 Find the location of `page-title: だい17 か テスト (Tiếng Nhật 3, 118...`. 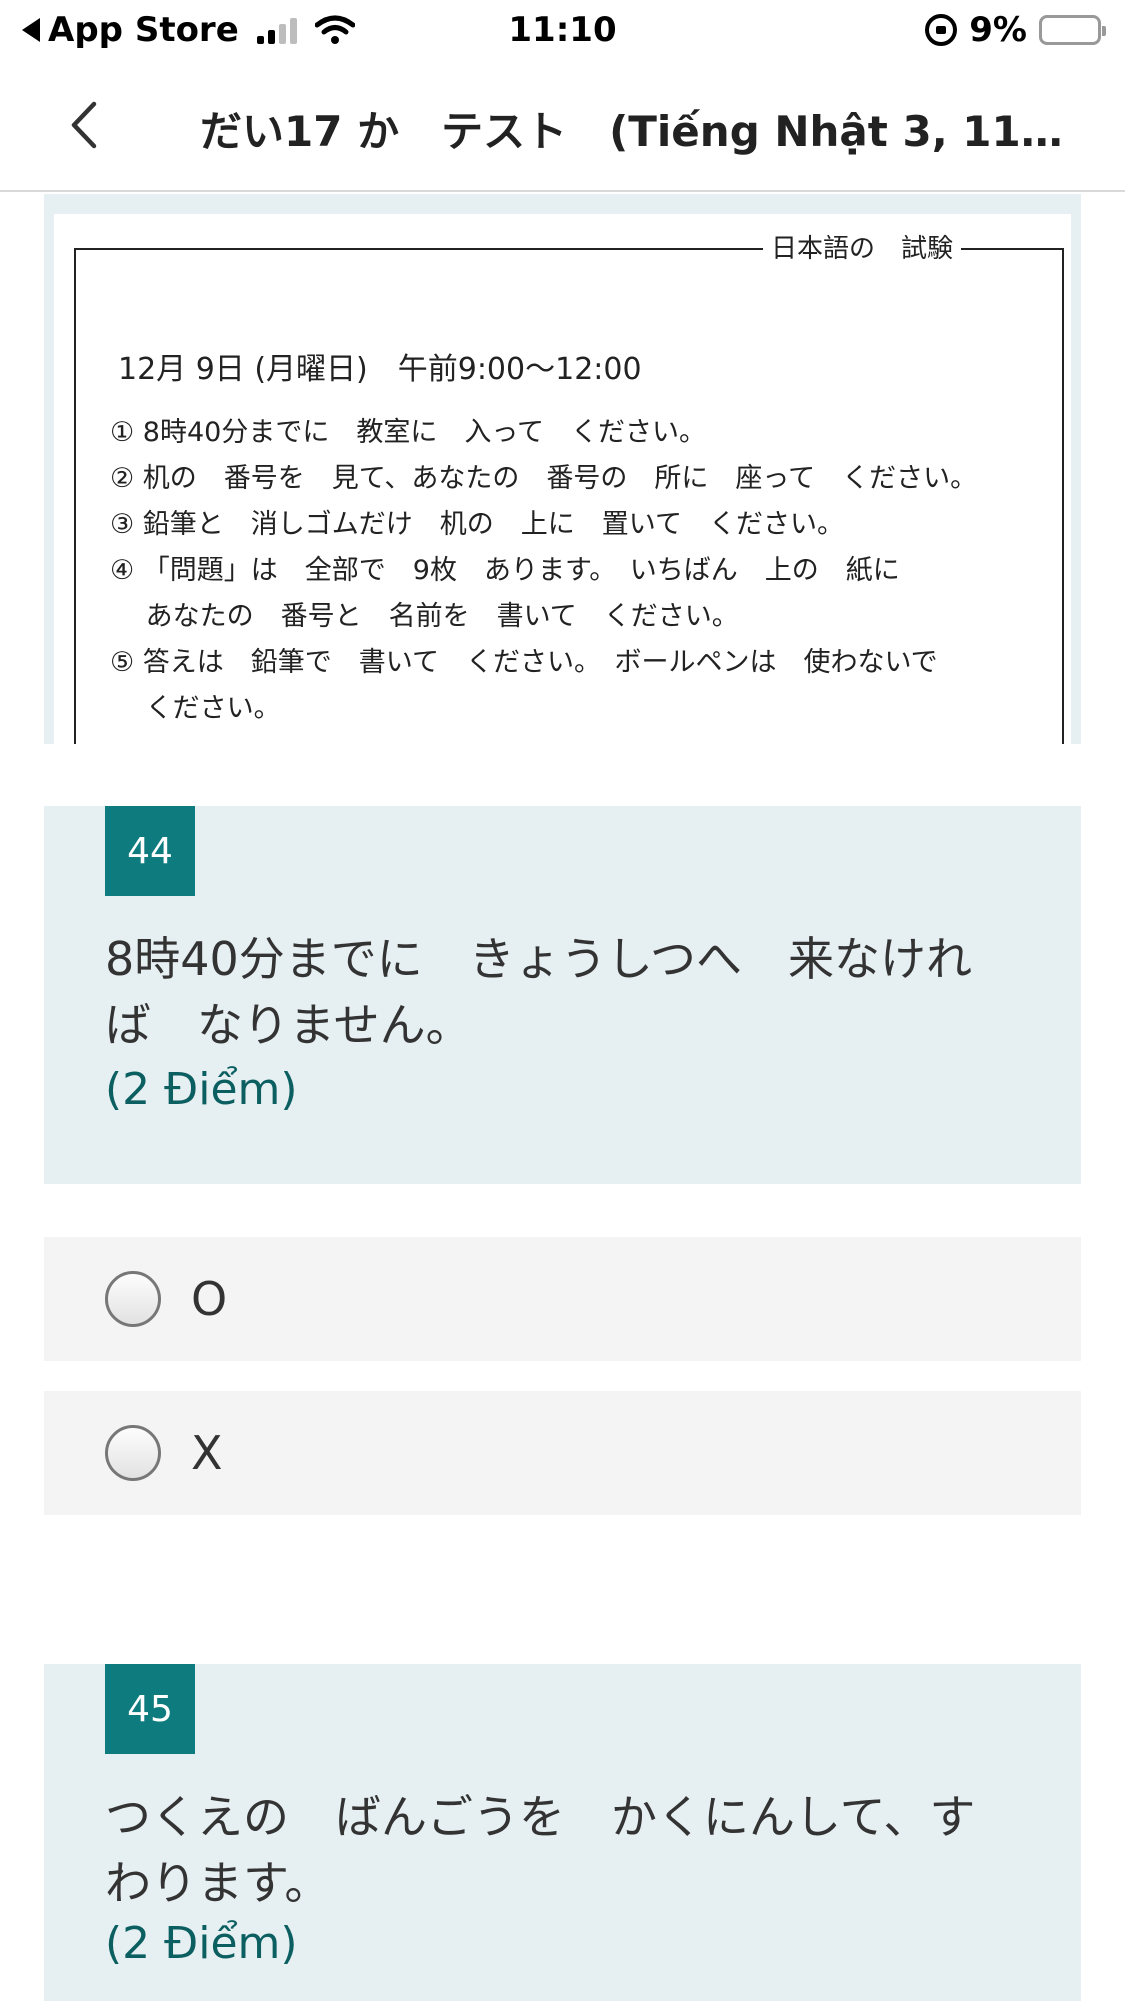

page-title: だい17 か テスト (Tiếng Nhật 3, 118... is located at coordinates (640, 131).